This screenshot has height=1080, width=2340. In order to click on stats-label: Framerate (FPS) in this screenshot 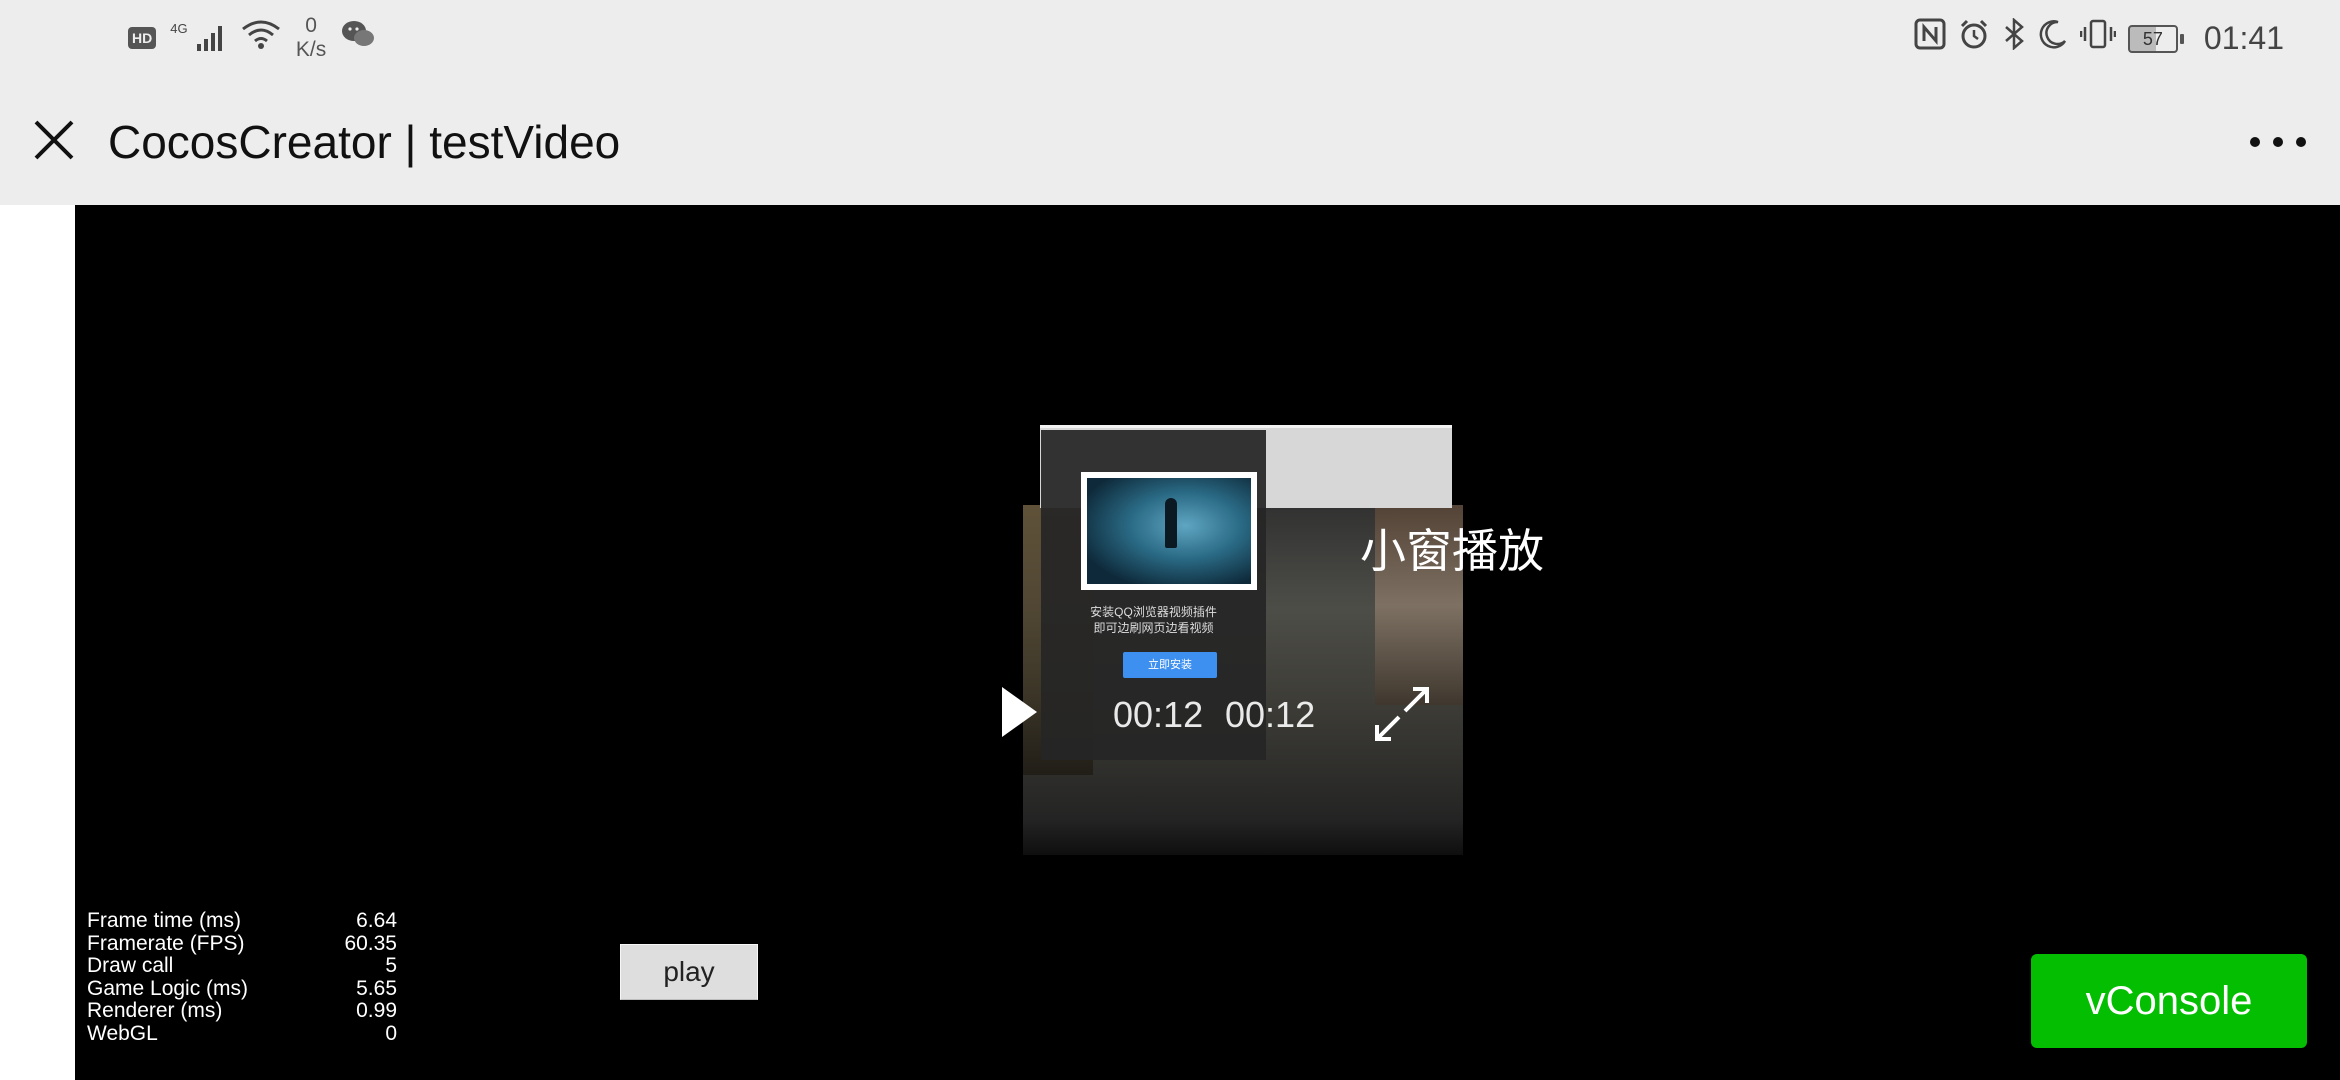, I will do `click(166, 943)`.